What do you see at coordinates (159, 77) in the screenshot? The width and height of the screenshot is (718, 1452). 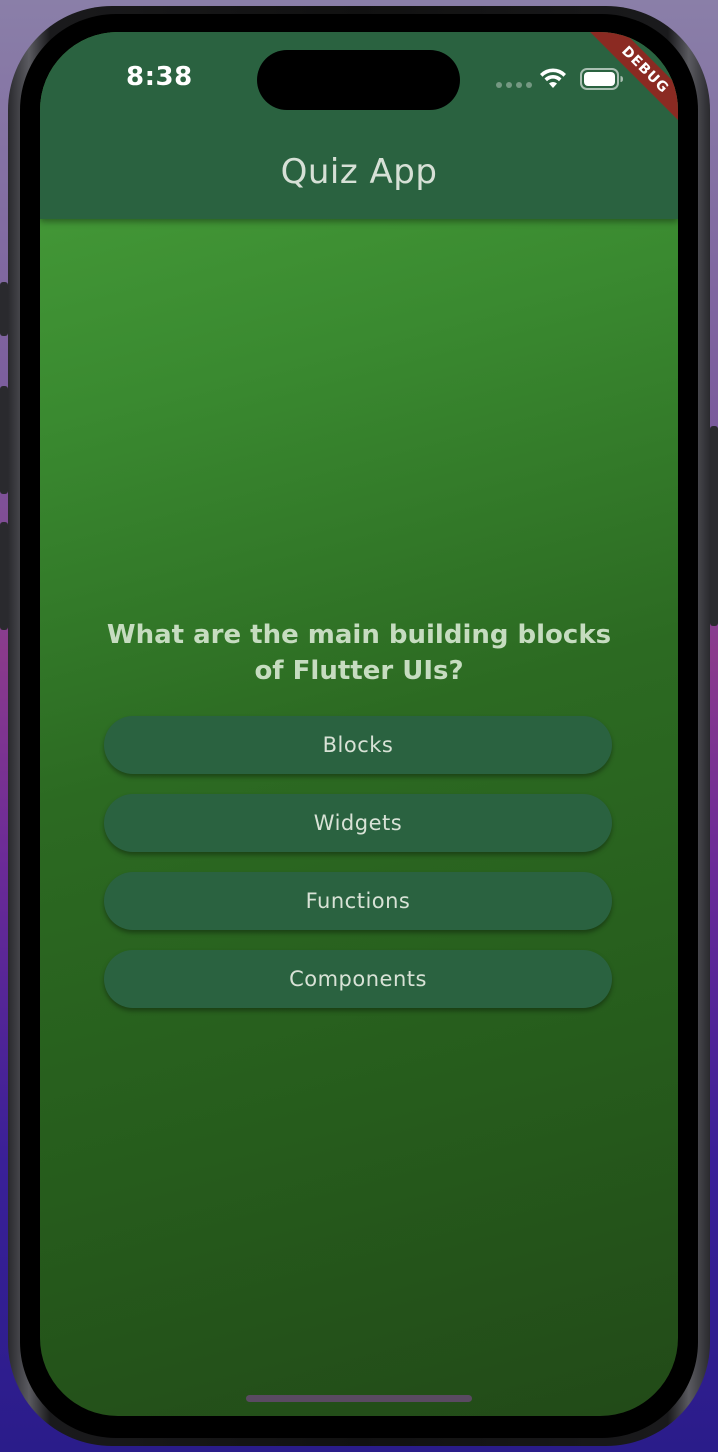 I see `status-time: 8:38` at bounding box center [159, 77].